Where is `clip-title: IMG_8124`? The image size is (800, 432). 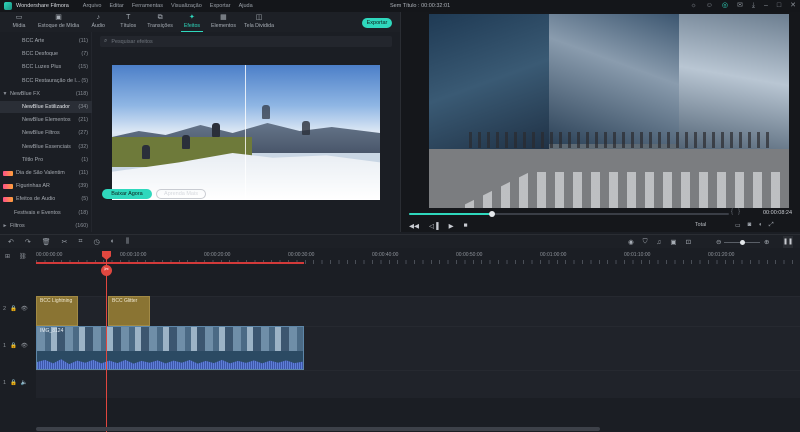 clip-title: IMG_8124 is located at coordinates (52, 331).